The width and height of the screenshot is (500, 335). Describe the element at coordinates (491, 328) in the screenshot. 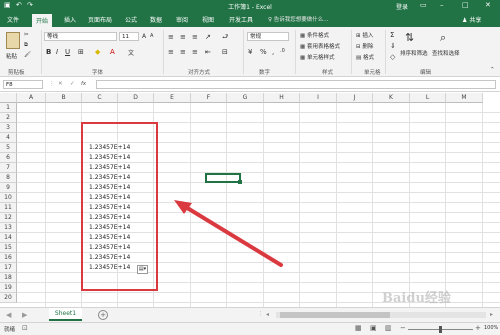

I see `zoom-level: 100%` at that location.